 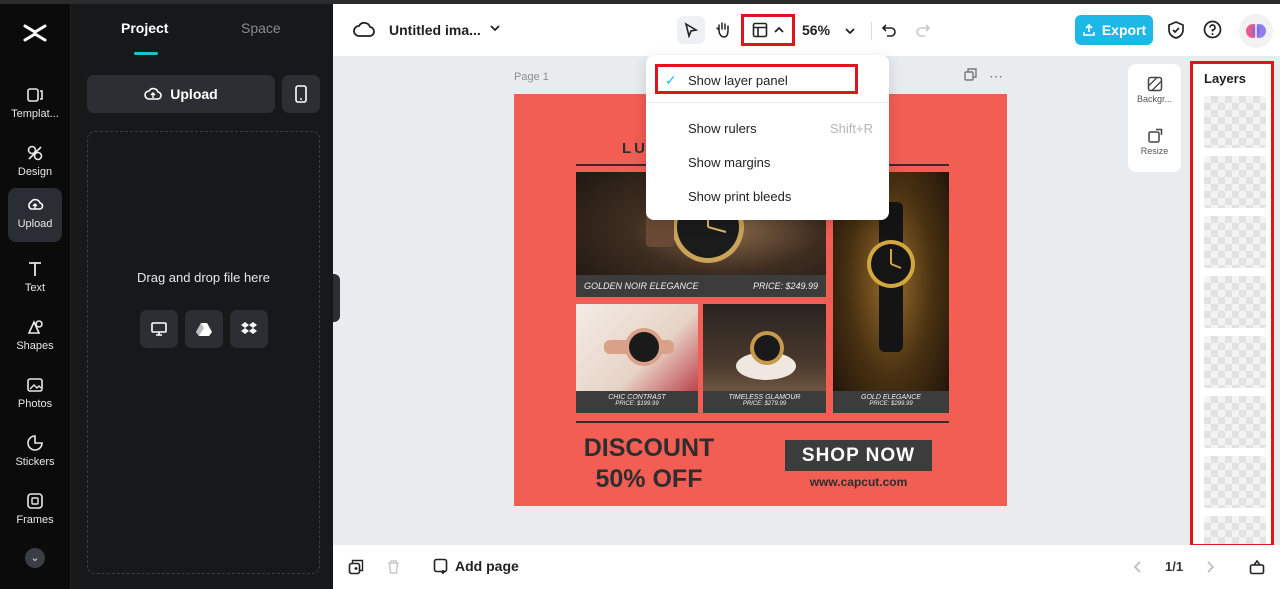 I want to click on rail-item-frames: Frames, so click(x=35, y=511).